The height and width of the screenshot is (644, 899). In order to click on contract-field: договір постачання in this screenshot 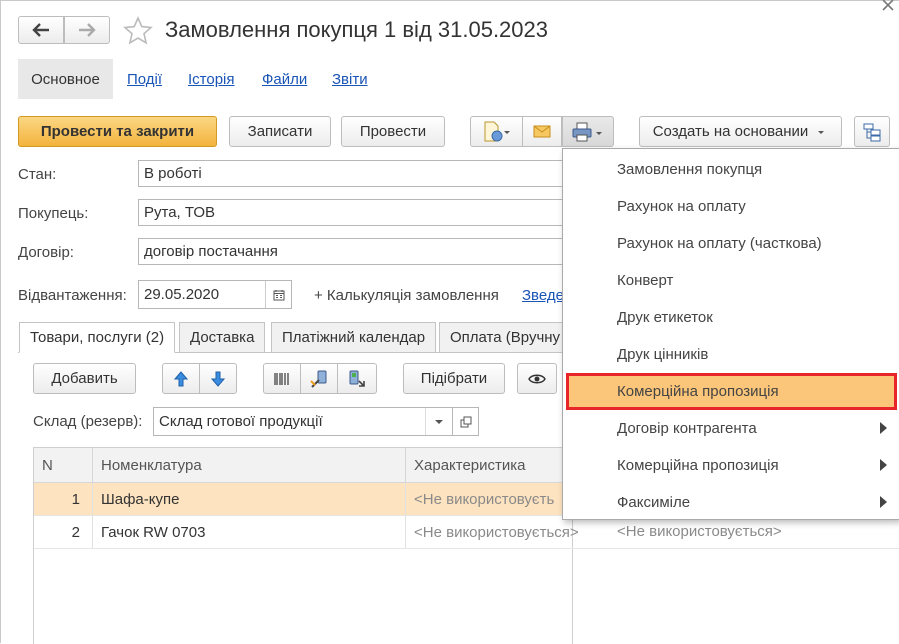, I will do `click(353, 251)`.